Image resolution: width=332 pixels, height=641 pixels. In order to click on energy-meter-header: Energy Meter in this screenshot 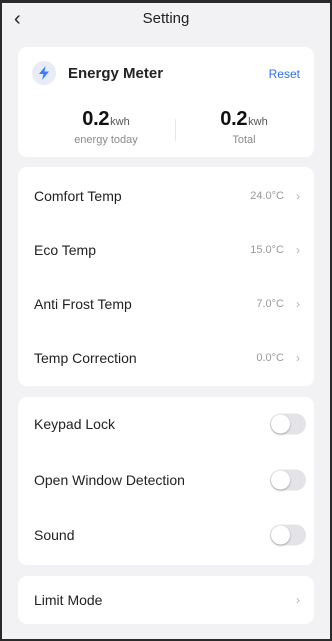, I will do `click(97, 73)`.